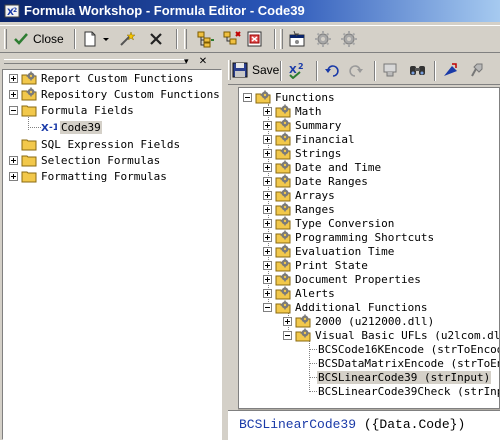 This screenshot has height=440, width=500. What do you see at coordinates (408, 391) in the screenshot?
I see `tree-item-function: BCSLinearCode39Check (strInput` at bounding box center [408, 391].